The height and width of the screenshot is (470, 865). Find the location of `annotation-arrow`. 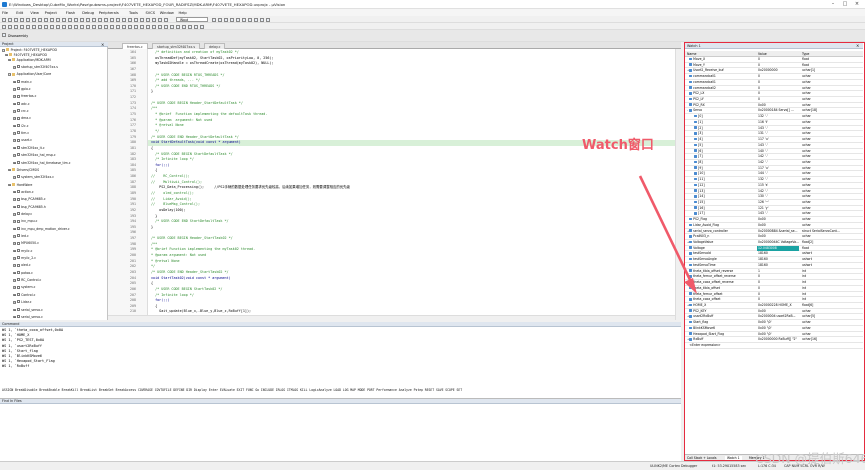

annotation-arrow is located at coordinates (667, 234).